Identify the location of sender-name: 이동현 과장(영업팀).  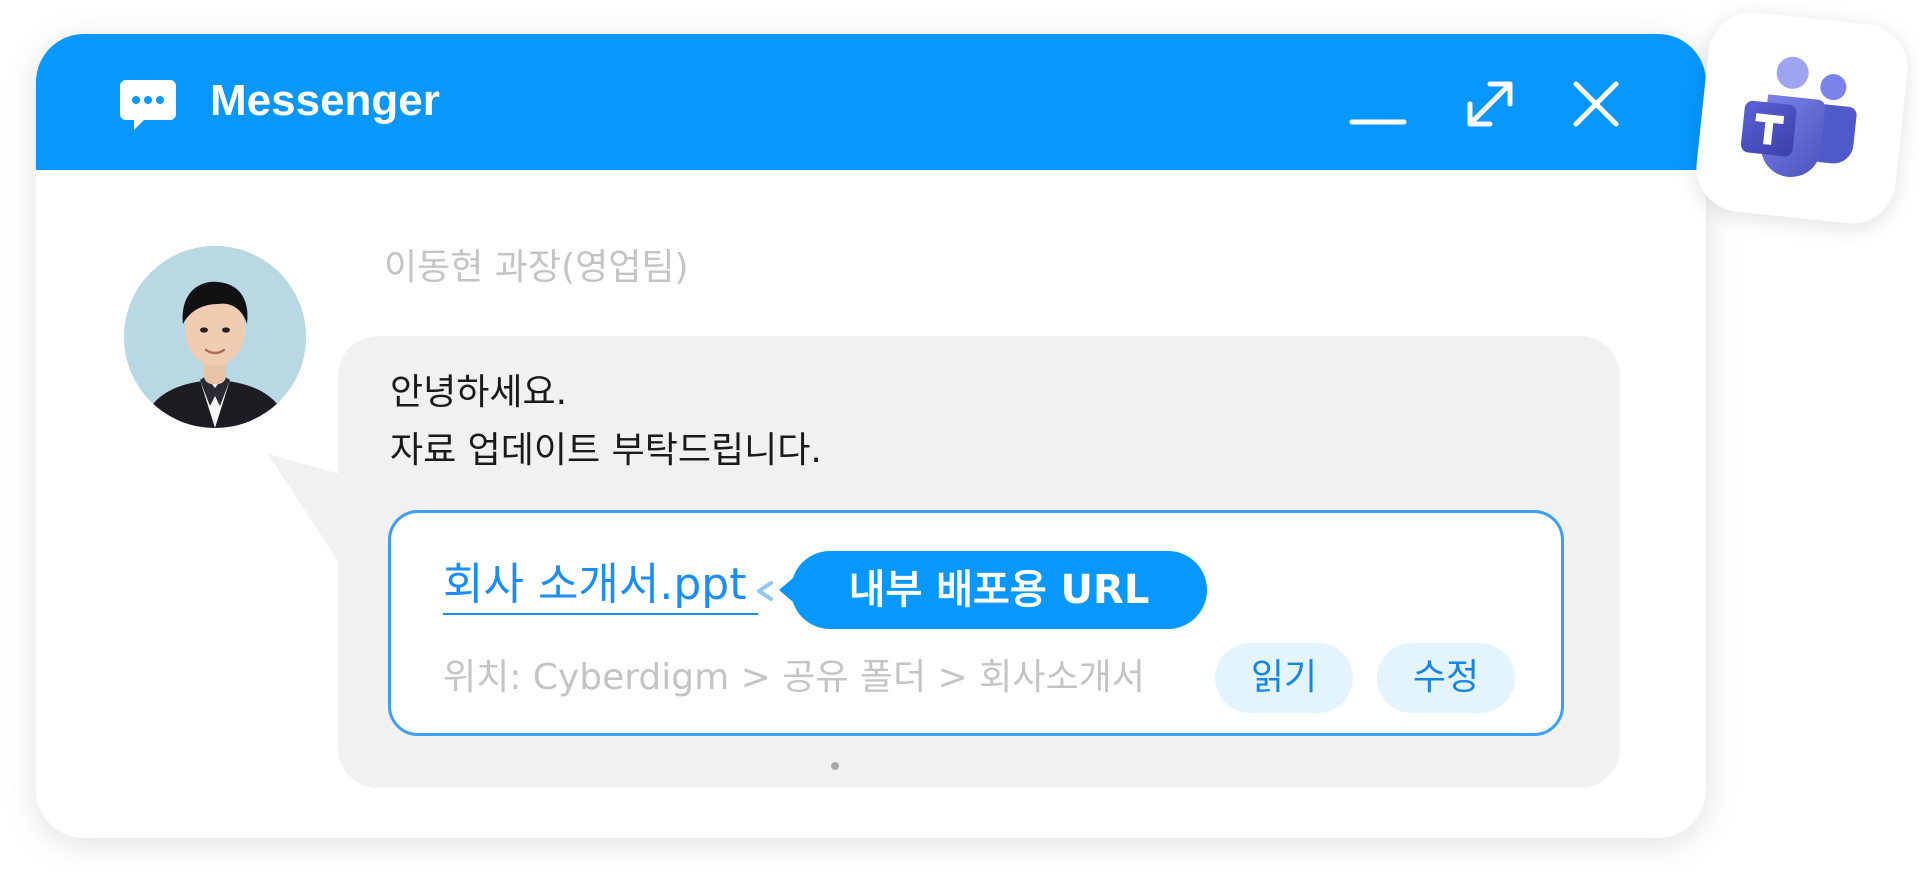
(536, 267).